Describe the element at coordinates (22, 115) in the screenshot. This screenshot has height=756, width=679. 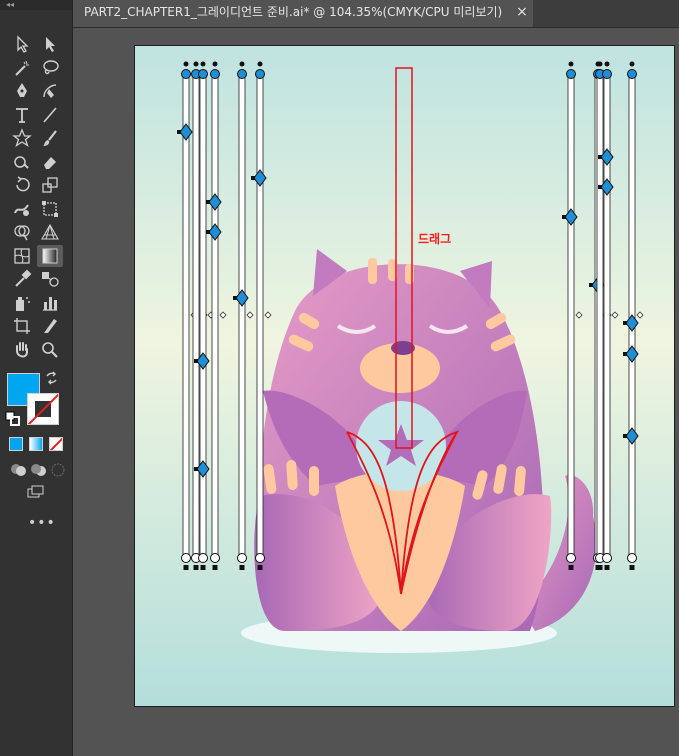
I see `type-tool-icon` at that location.